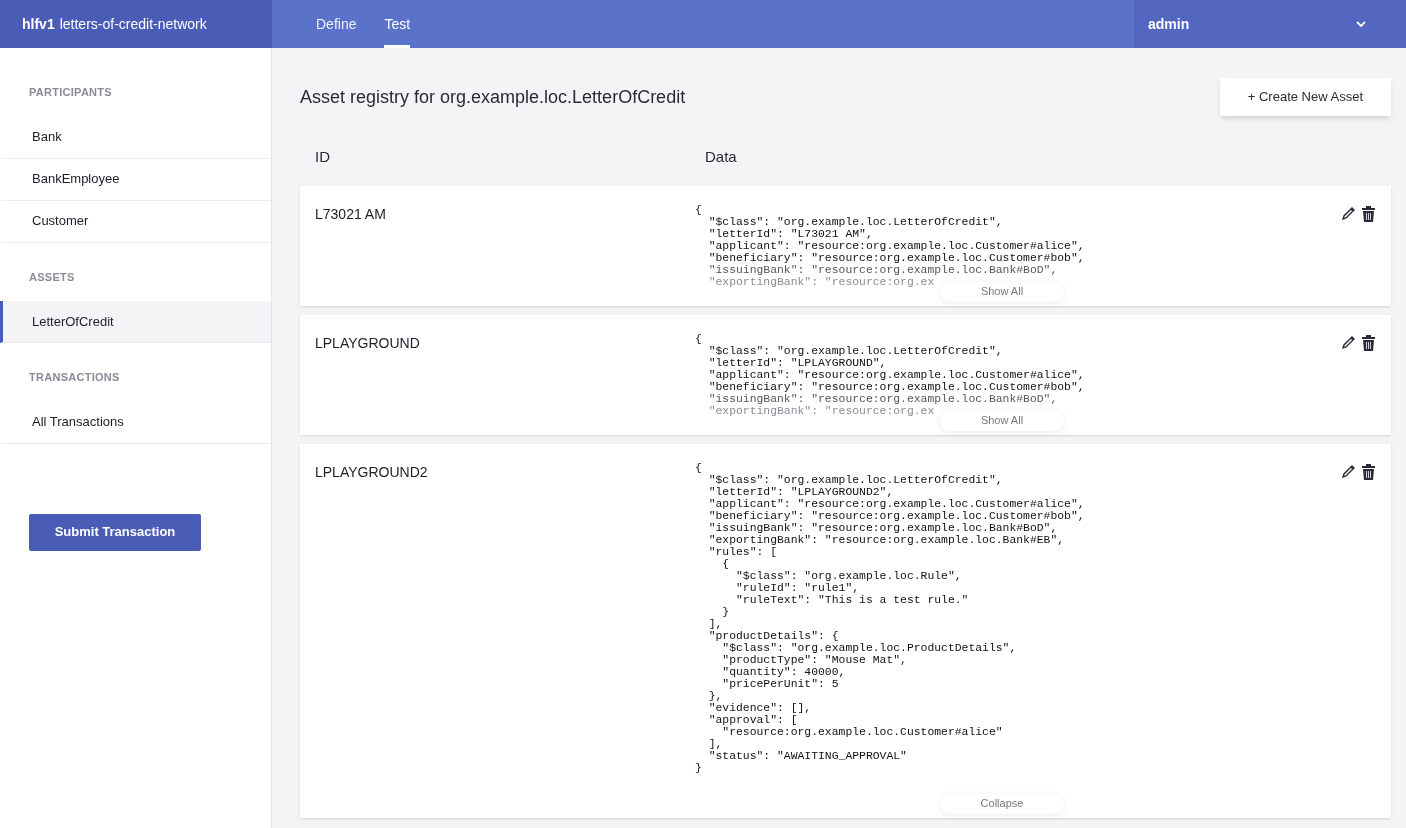 This screenshot has width=1406, height=828. Describe the element at coordinates (115, 532) in the screenshot. I see `submit-transaction-button: Submit Transaction` at that location.